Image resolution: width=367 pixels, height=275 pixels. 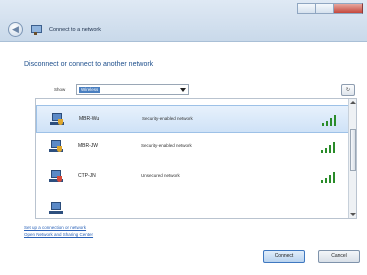 I want to click on network-name: CTP-JN, so click(x=87, y=176).